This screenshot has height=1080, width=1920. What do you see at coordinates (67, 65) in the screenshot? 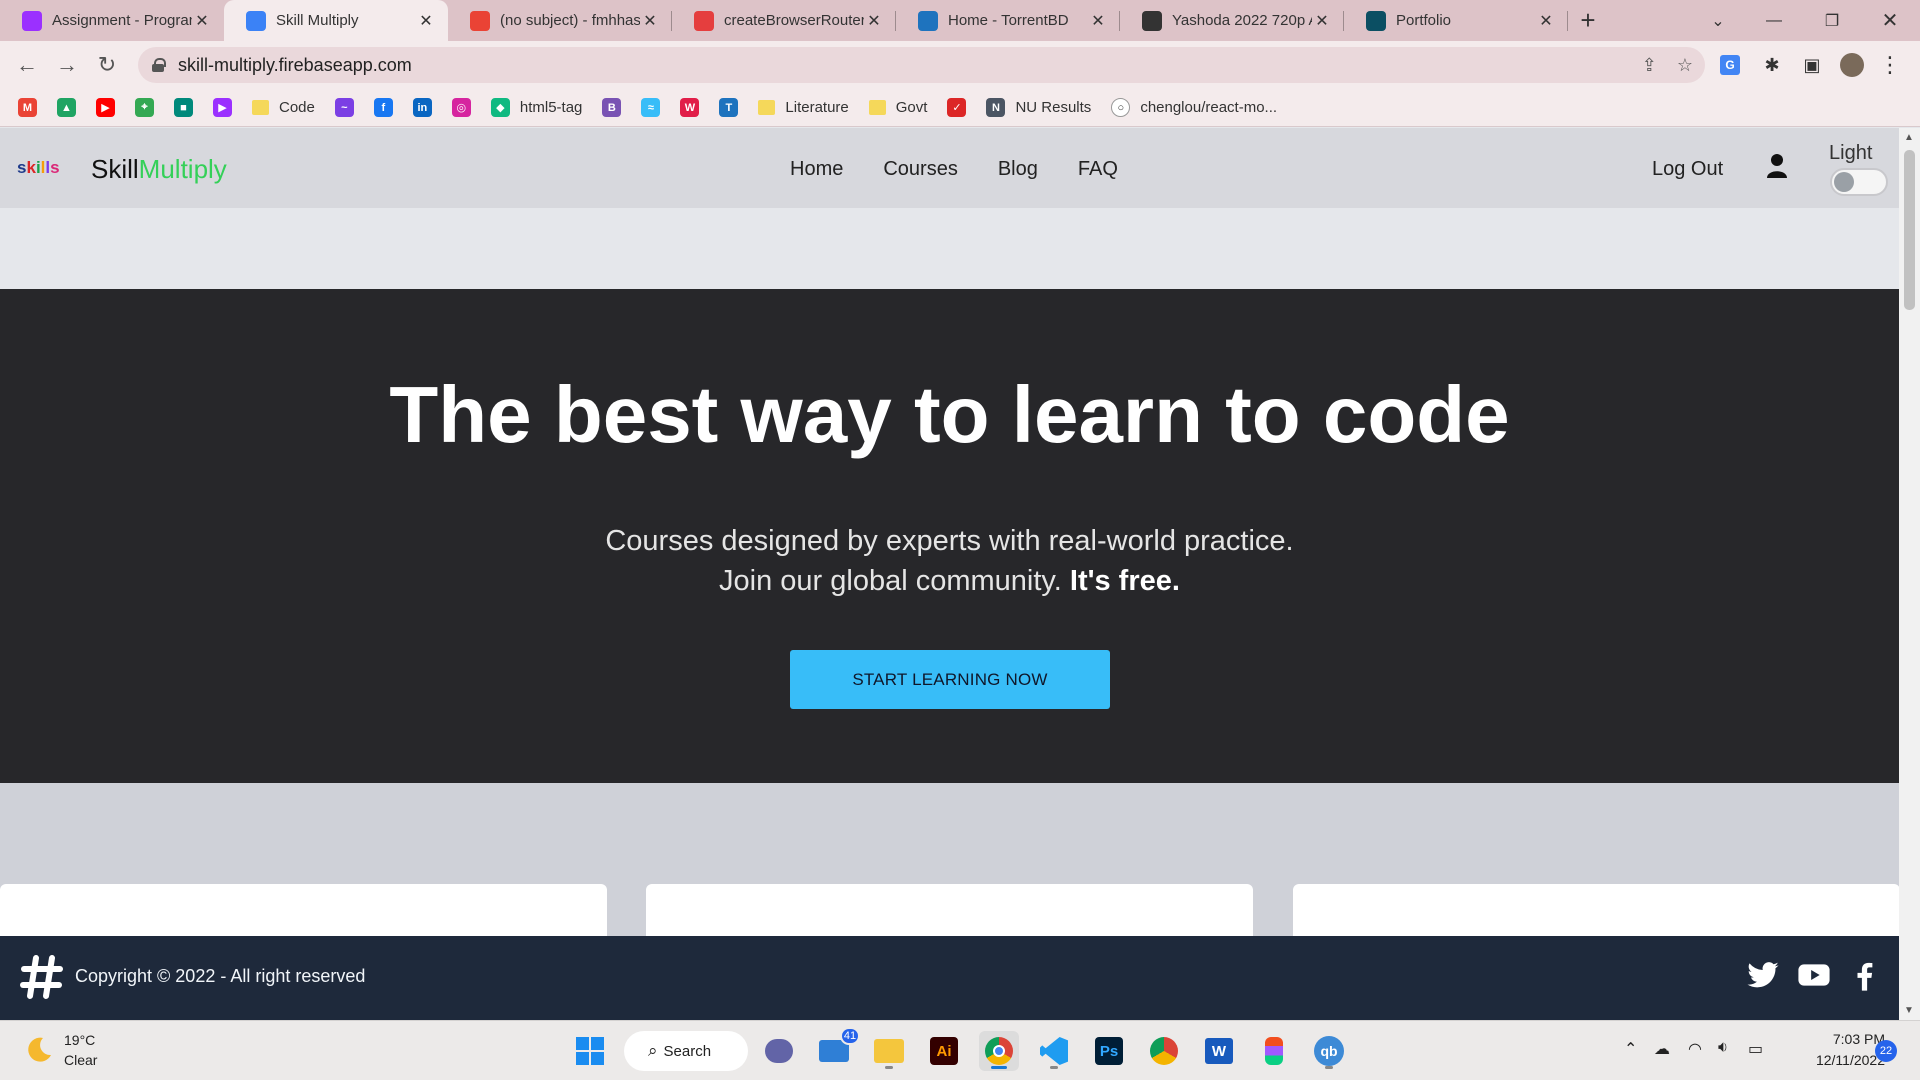
I see `forward-icon: →` at bounding box center [67, 65].